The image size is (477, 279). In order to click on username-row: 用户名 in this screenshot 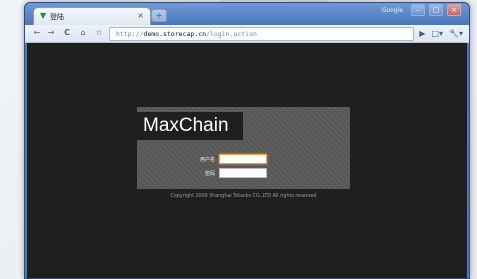, I will do `click(232, 159)`.